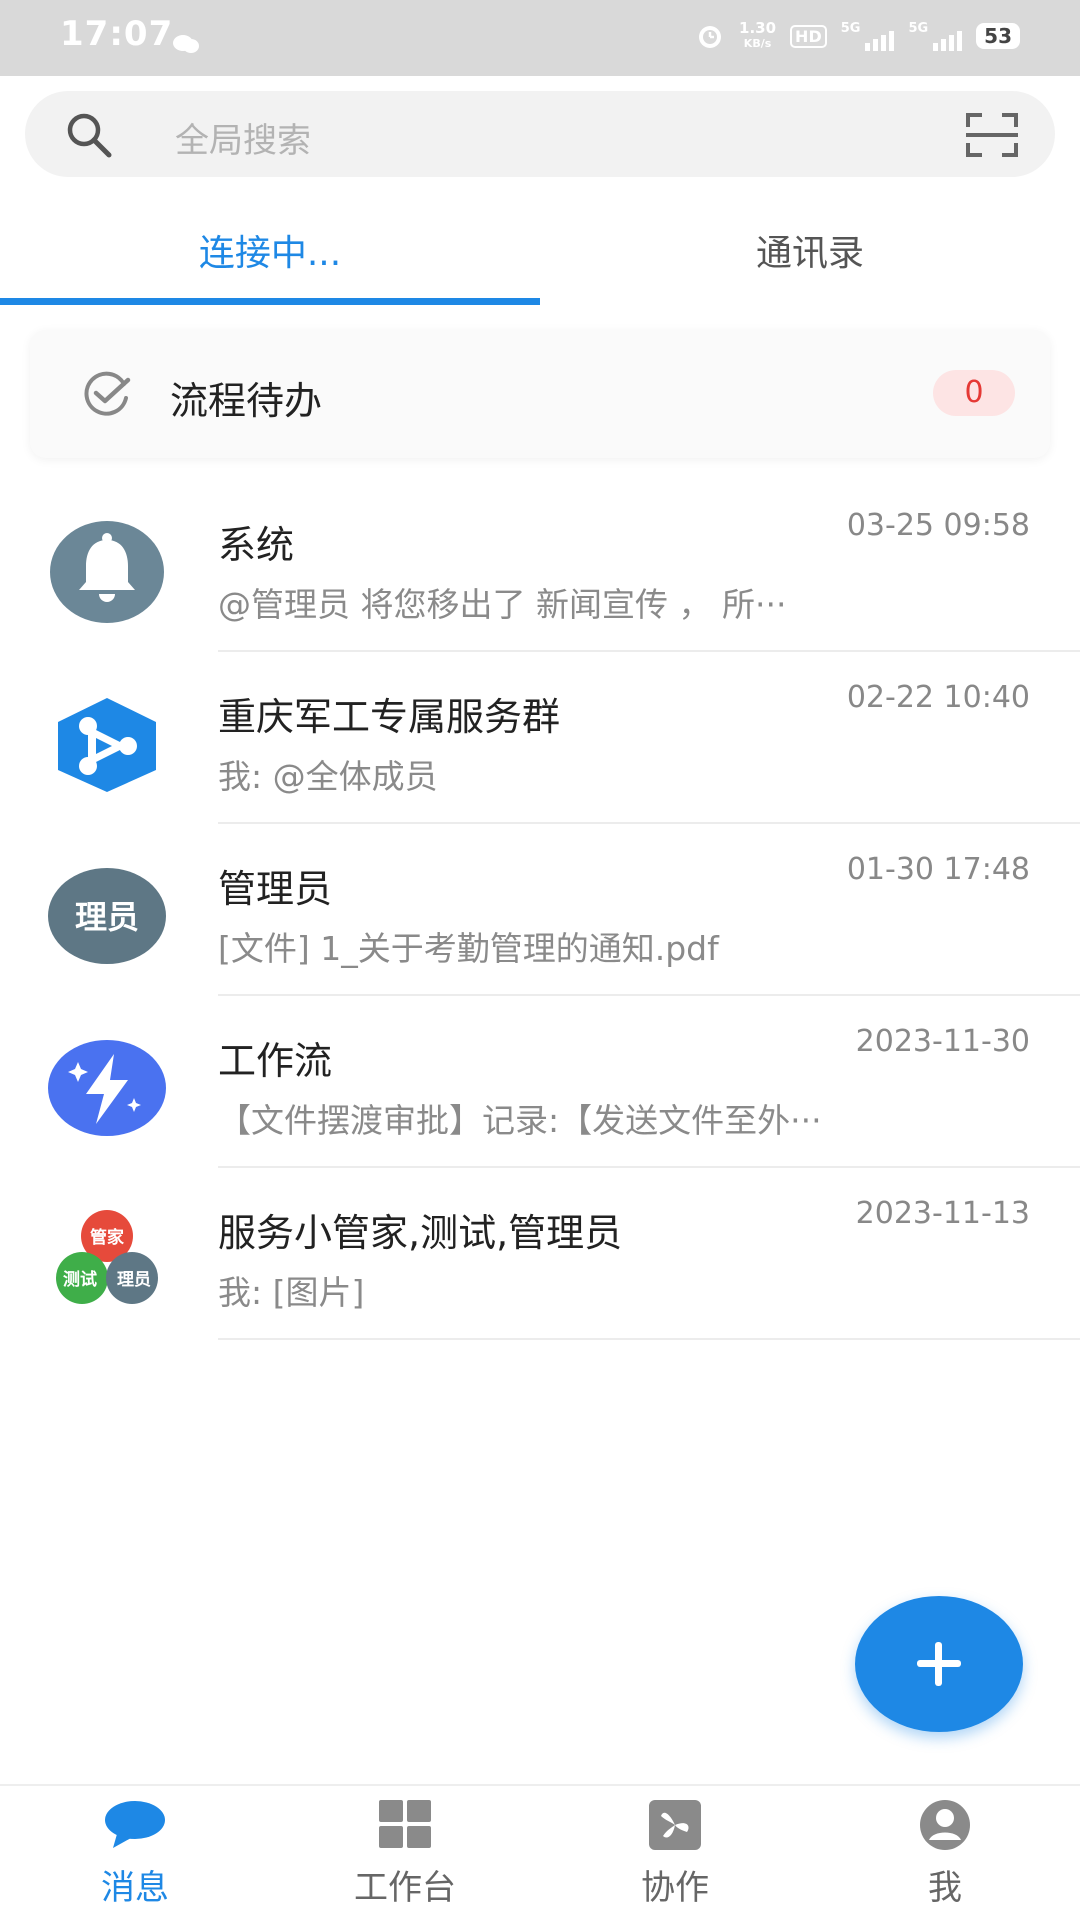 The height and width of the screenshot is (1922, 1080). I want to click on chat-name: 系统, so click(256, 545).